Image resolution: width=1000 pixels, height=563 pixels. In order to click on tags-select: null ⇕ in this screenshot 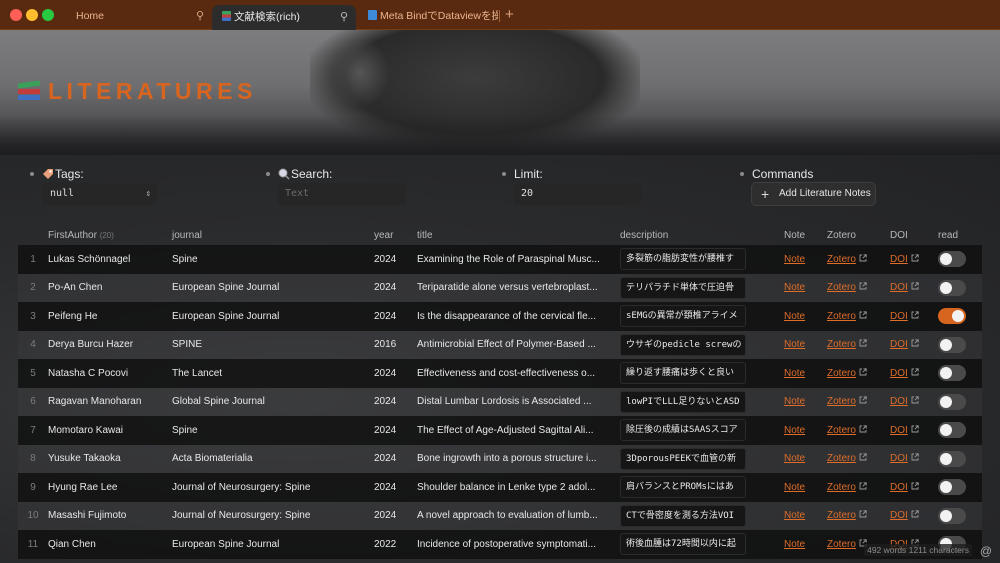, I will do `click(99, 194)`.